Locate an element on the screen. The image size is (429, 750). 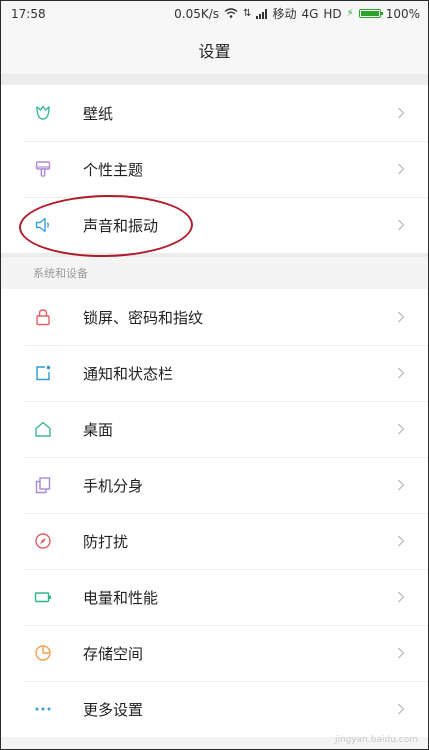
status-bar: 17:58 0.05K/s ⇅ 移动 4G HD ⚡ 100% is located at coordinates (214, 13).